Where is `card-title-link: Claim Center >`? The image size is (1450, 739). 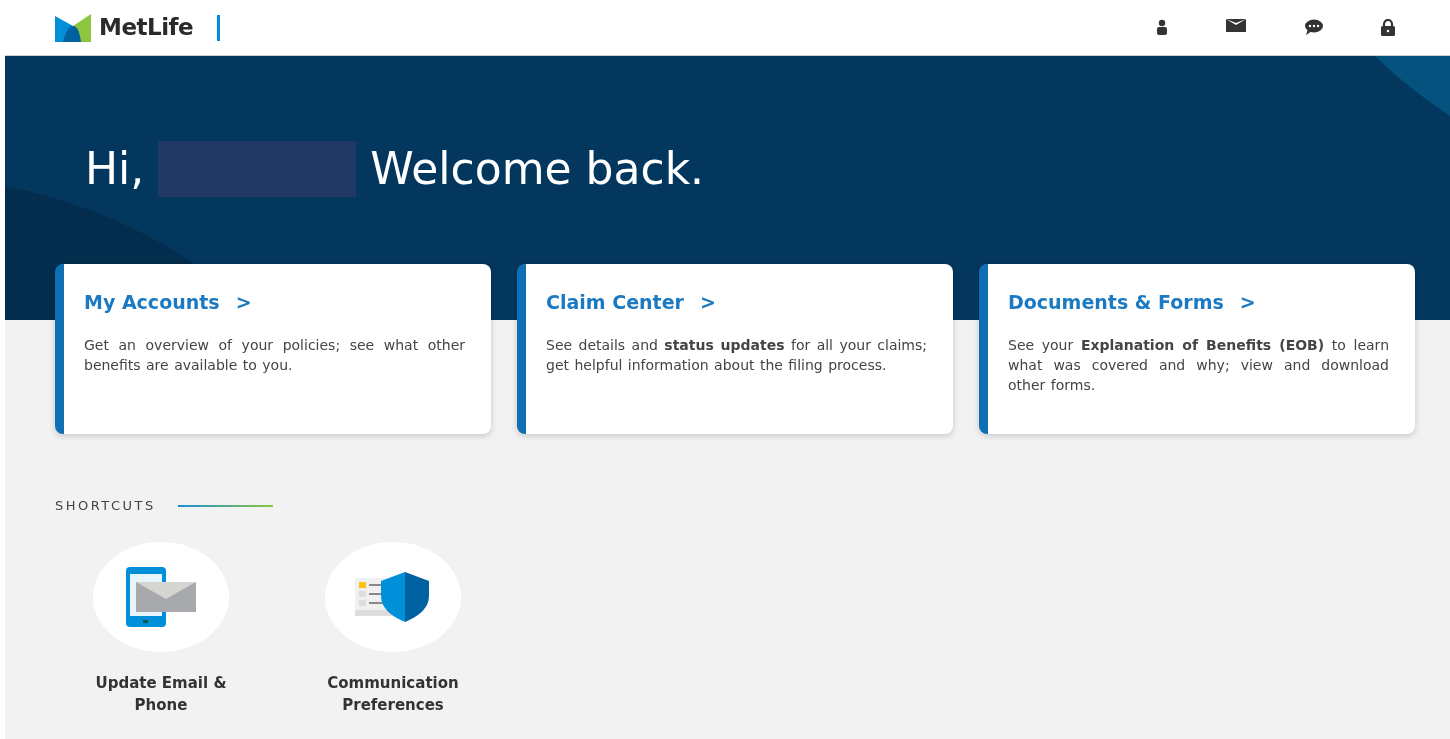 card-title-link: Claim Center > is located at coordinates (631, 302).